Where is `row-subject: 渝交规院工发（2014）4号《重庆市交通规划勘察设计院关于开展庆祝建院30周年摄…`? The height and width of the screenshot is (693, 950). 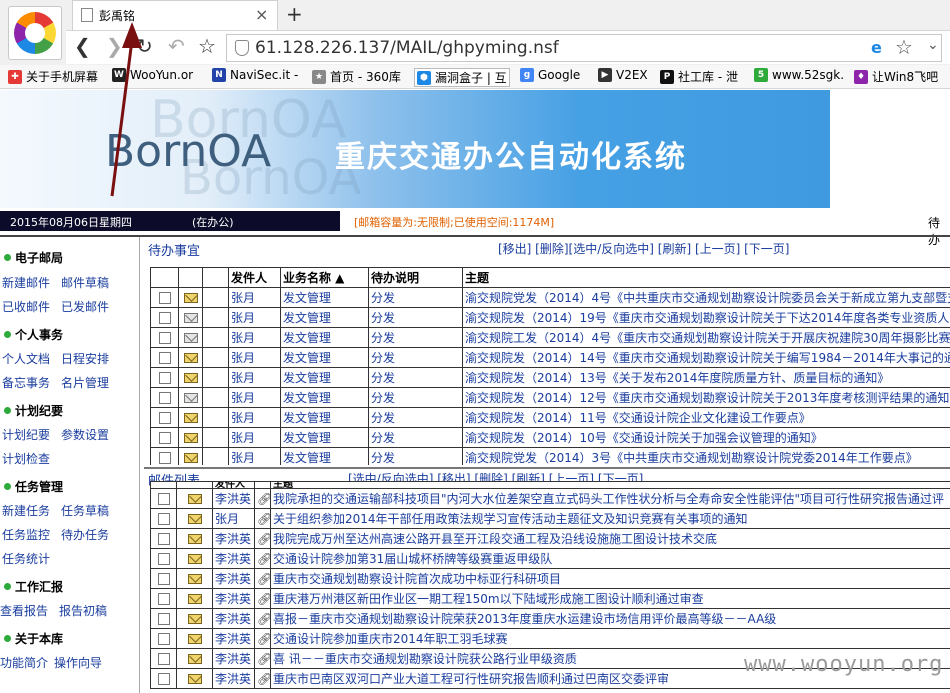 row-subject: 渝交规院工发（2014）4号《重庆市交通规划勘察设计院关于开展庆祝建院30周年摄… is located at coordinates (706, 337).